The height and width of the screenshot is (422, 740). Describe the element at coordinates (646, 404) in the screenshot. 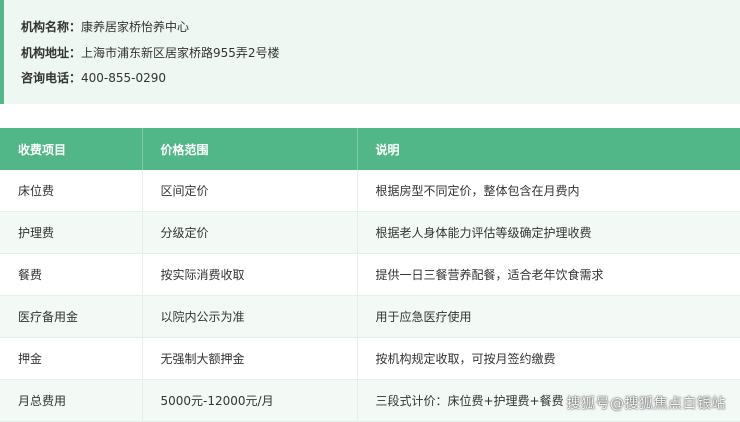

I see `watermark: 搜狐号@搜狐焦点白银站` at that location.